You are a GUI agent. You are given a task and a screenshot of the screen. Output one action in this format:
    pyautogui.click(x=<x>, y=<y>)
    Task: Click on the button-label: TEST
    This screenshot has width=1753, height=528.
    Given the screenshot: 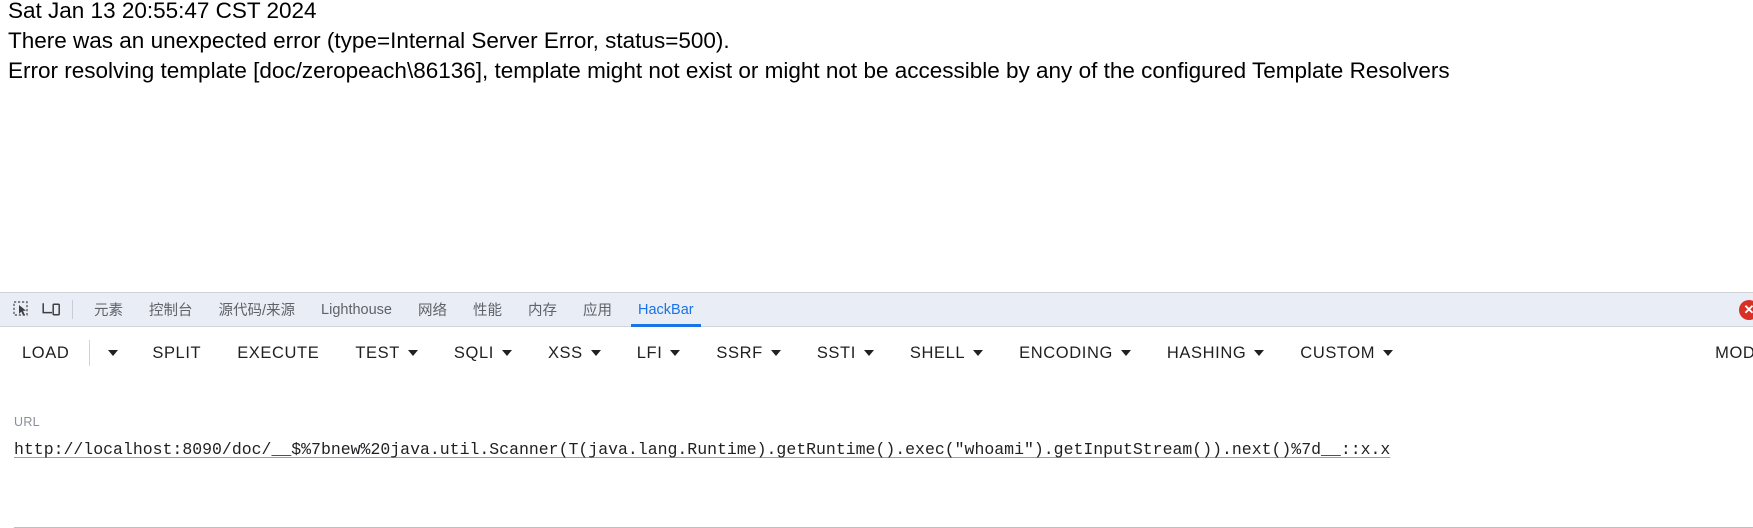 What is the action you would take?
    pyautogui.click(x=377, y=352)
    